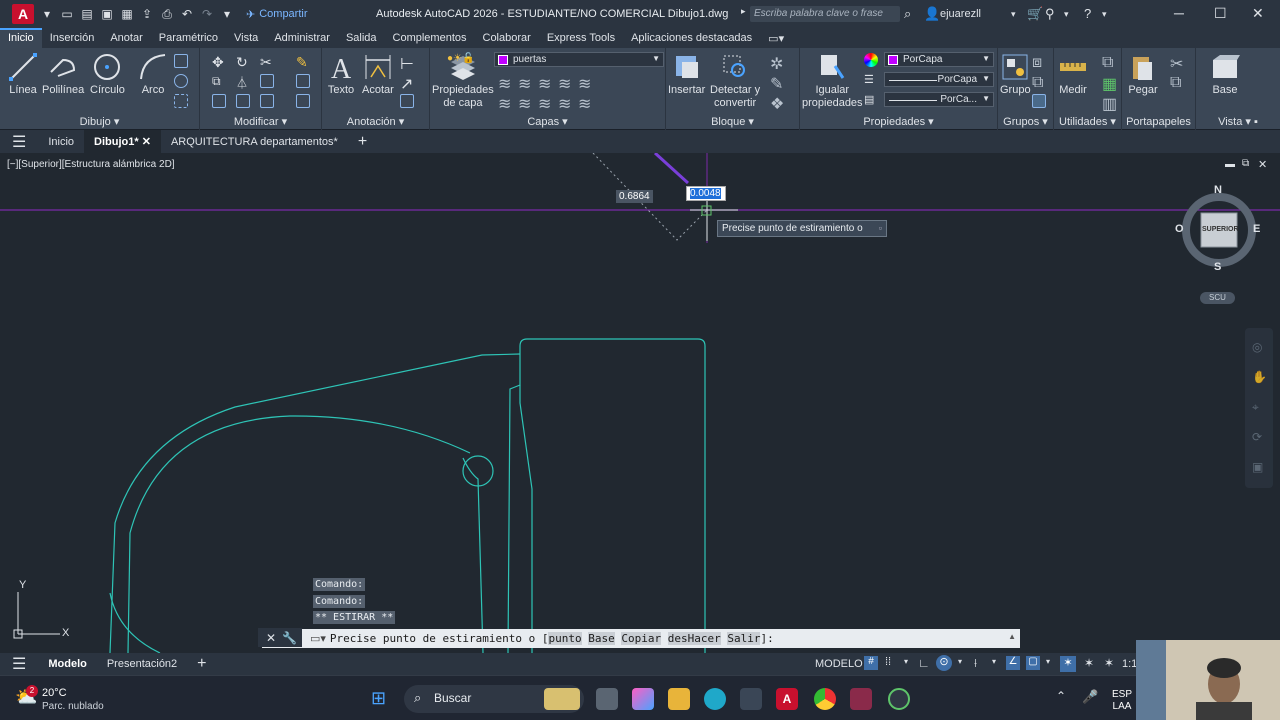 This screenshot has height=720, width=1280. Describe the element at coordinates (375, 121) in the screenshot. I see `panel-anotacion-title: Anotación ▾` at that location.